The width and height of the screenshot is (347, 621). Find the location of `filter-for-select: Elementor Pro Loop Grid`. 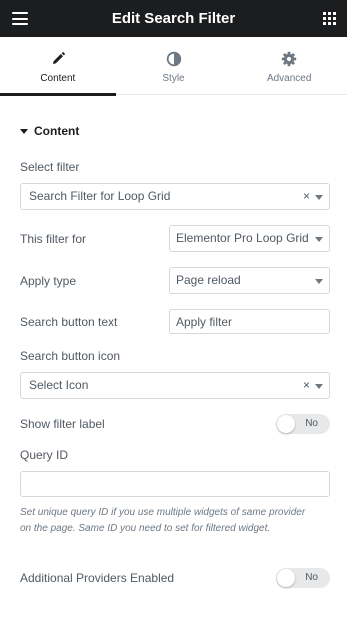

filter-for-select: Elementor Pro Loop Grid is located at coordinates (249, 238).